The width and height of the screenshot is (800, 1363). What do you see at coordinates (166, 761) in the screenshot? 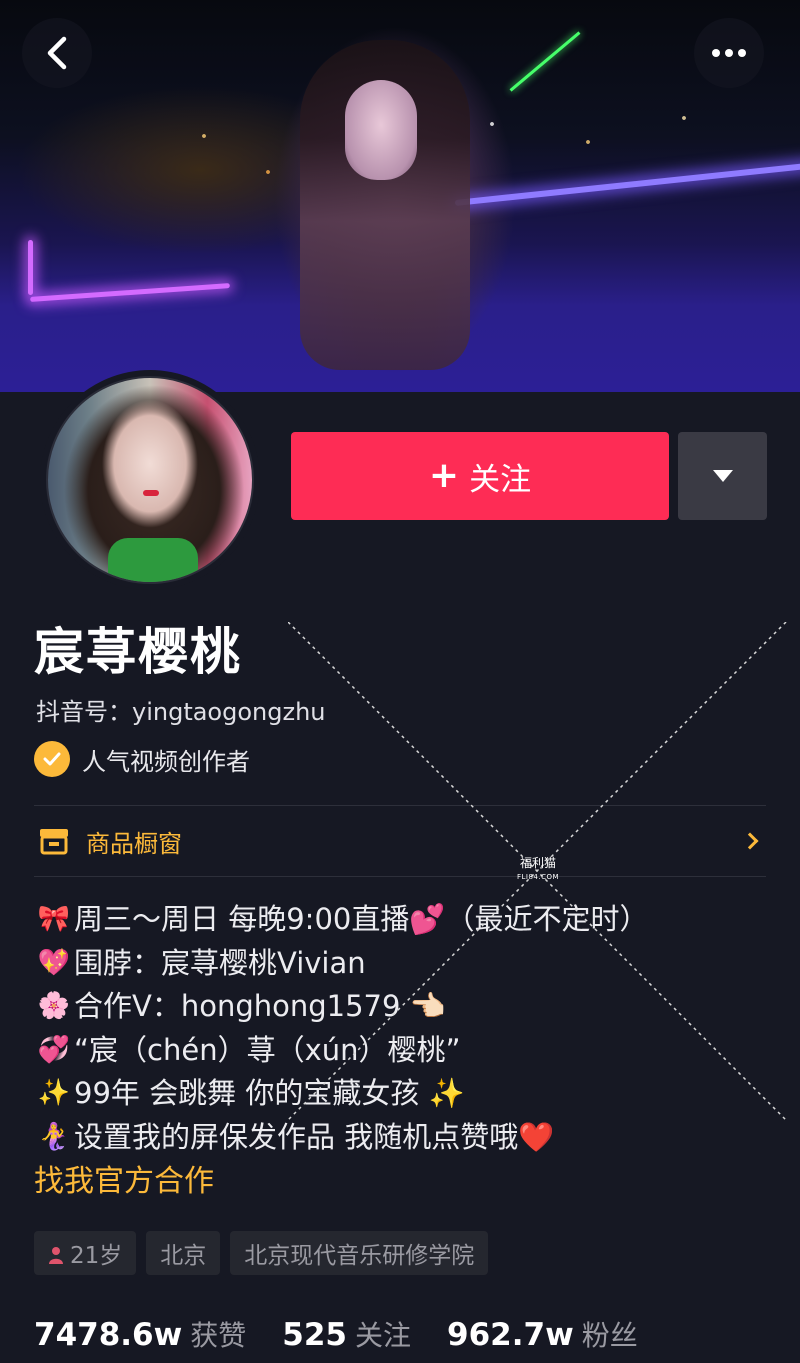
I see `badge-label: 人气视频创作者` at bounding box center [166, 761].